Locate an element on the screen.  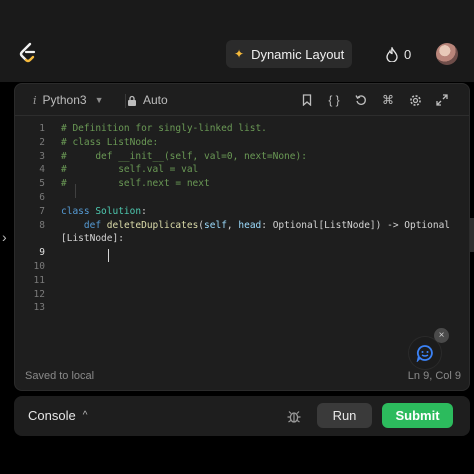
chat-button is located at coordinates (425, 353).